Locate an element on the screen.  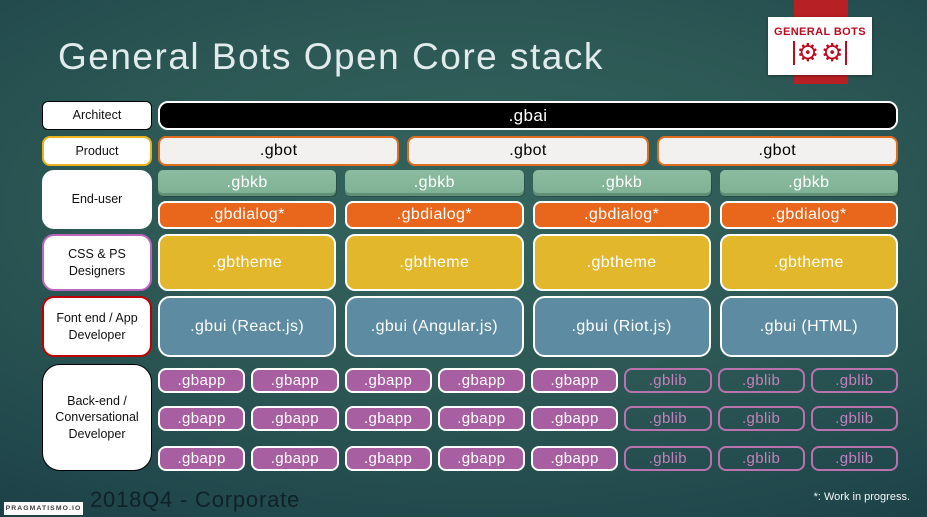
general-bots-logo: GENERAL BOTS ⚙ ⚙ is located at coordinates (820, 46).